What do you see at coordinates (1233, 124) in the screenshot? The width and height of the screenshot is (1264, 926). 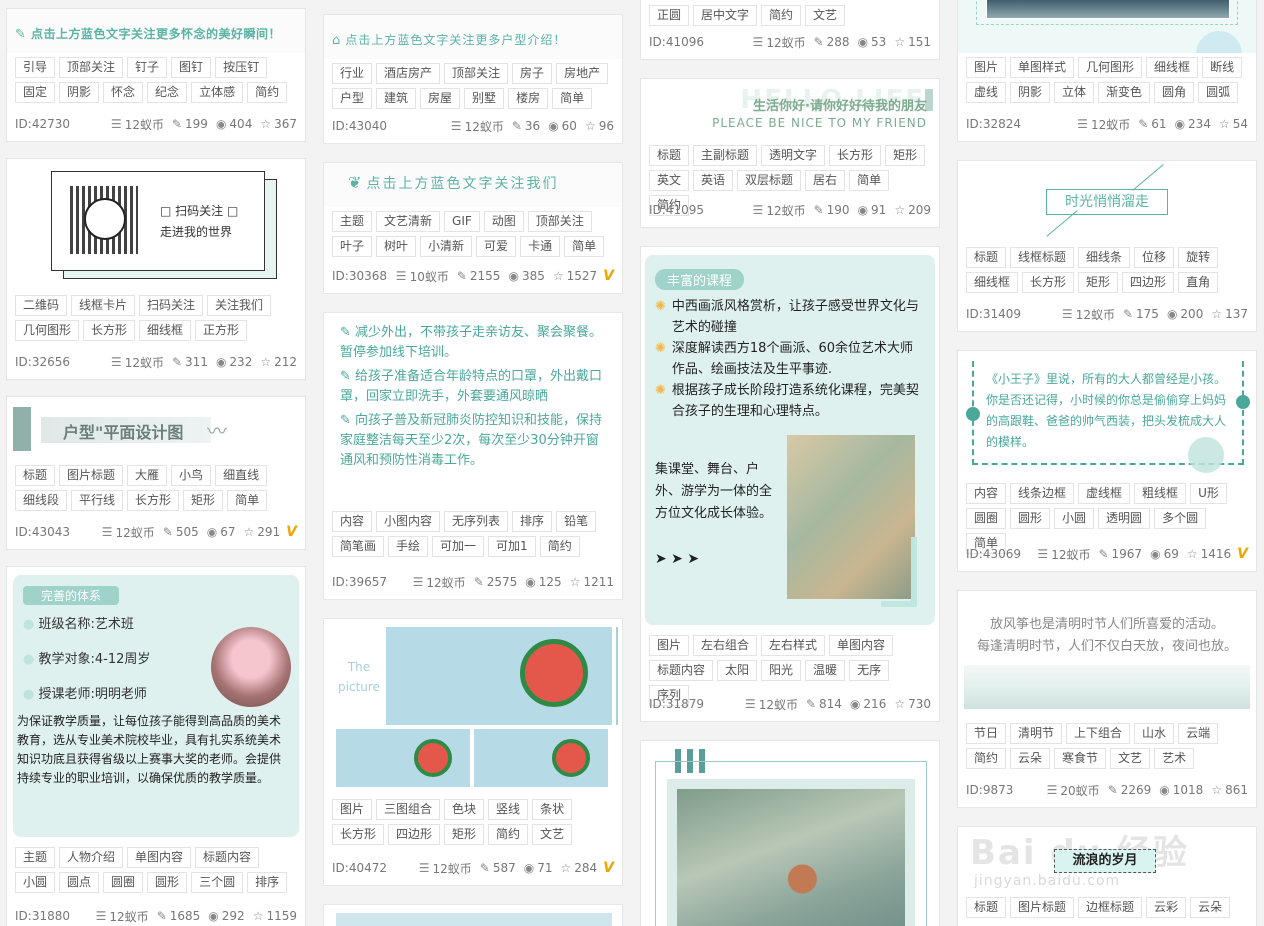 I see `stars-stat: ☆ 54` at bounding box center [1233, 124].